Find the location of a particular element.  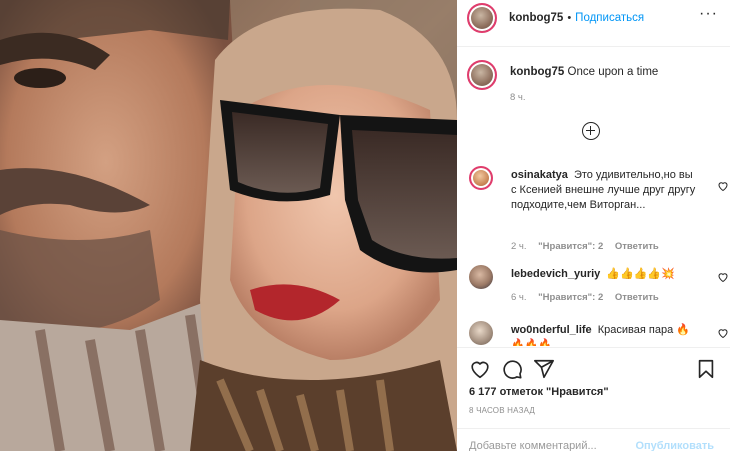

author-username: konbog75 is located at coordinates (536, 18).